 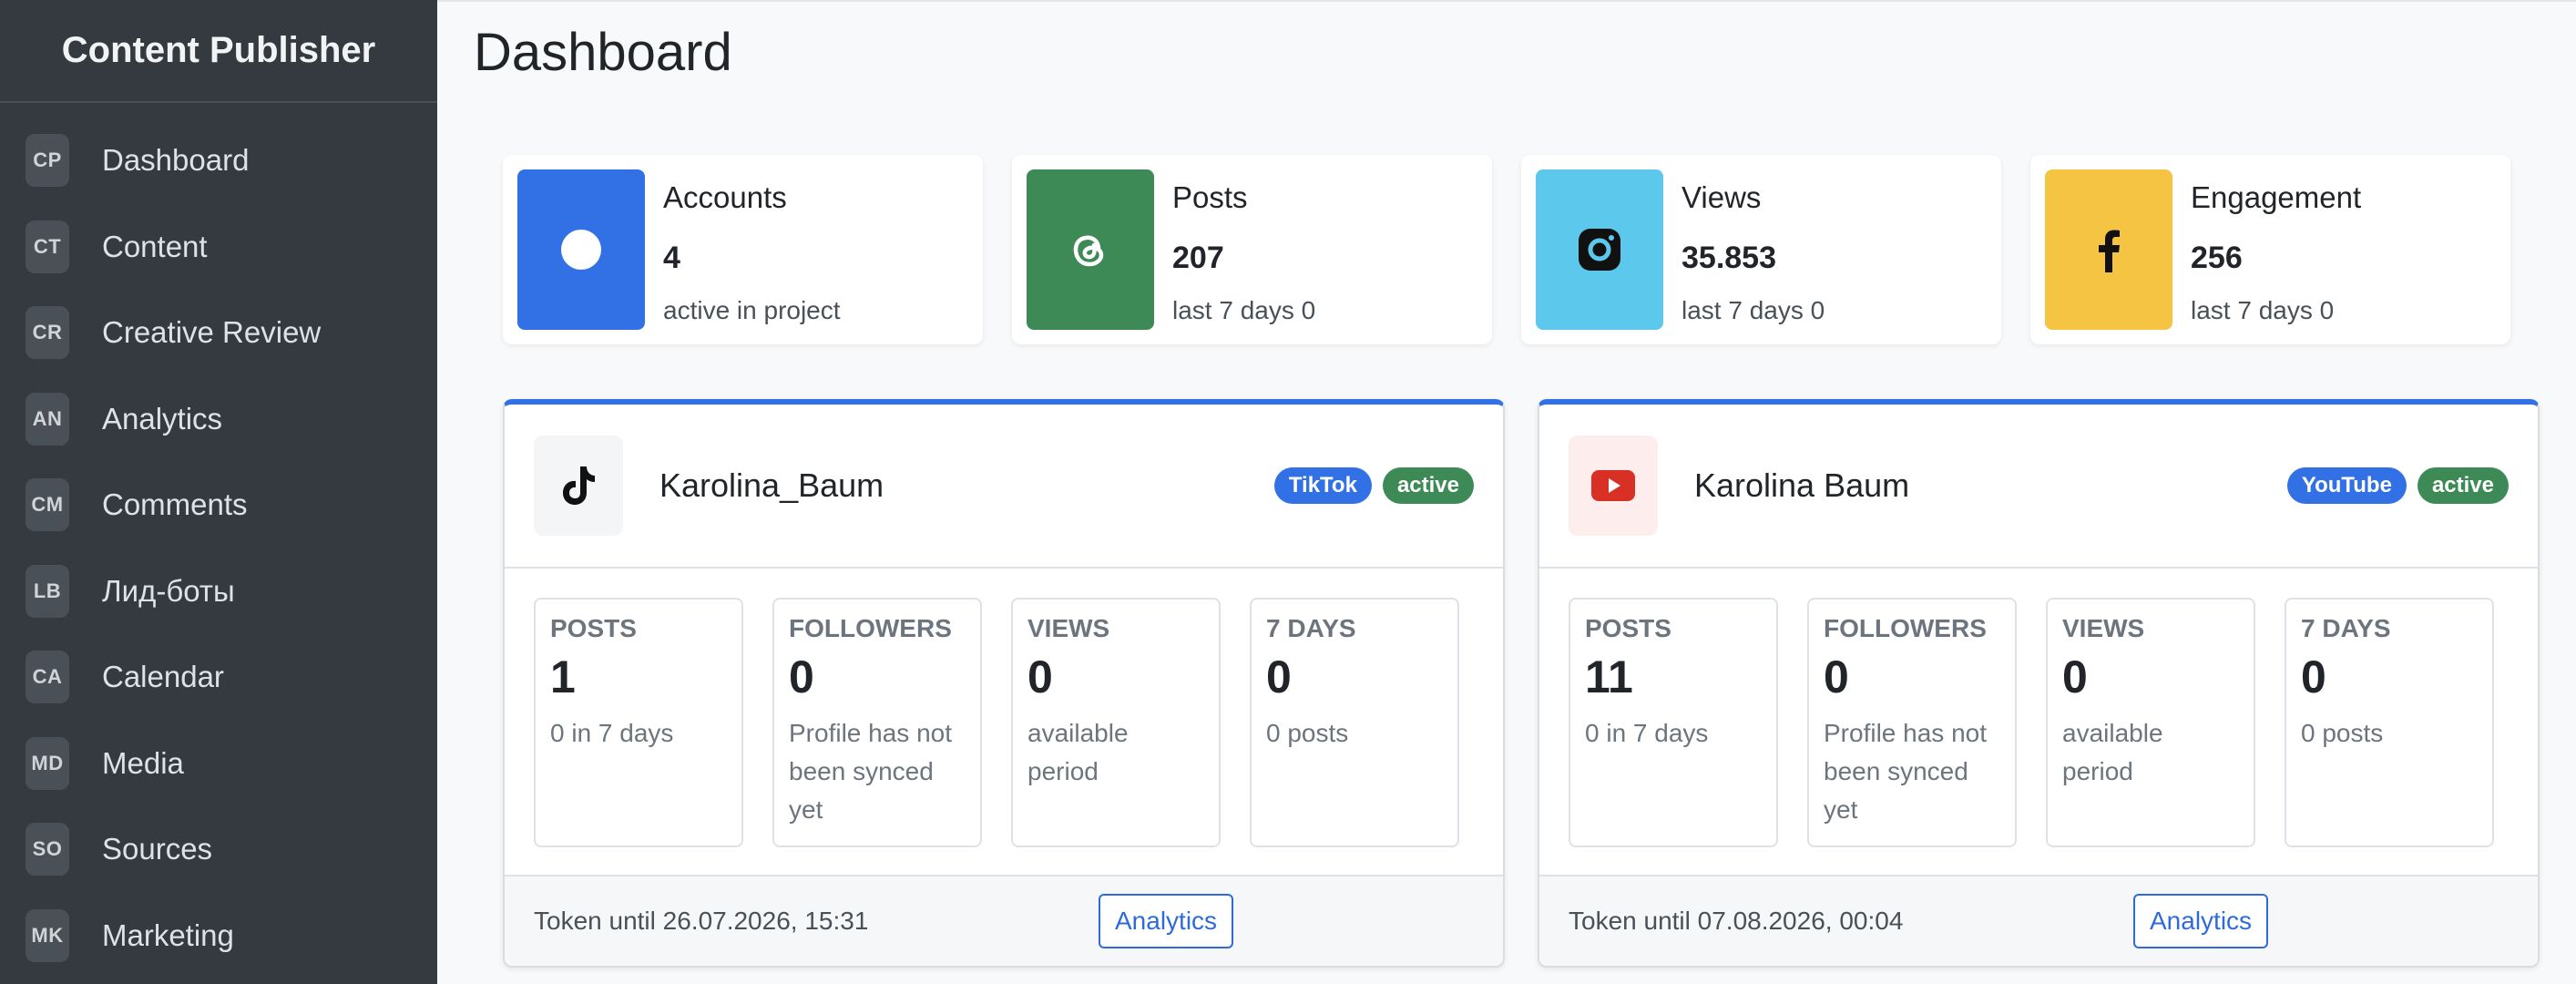 I want to click on token-expiry: Token until 26.07.2026, 15:31, so click(x=701, y=921).